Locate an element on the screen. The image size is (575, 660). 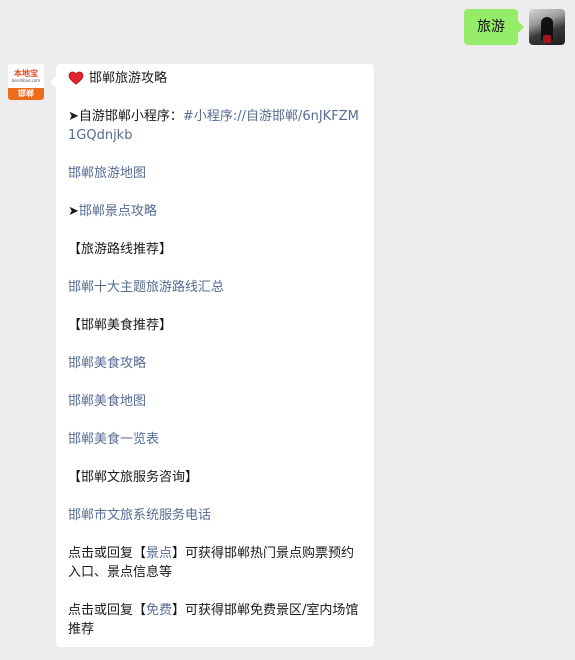
food-guide-link: 邯郸美食攻略 is located at coordinates (216, 363).